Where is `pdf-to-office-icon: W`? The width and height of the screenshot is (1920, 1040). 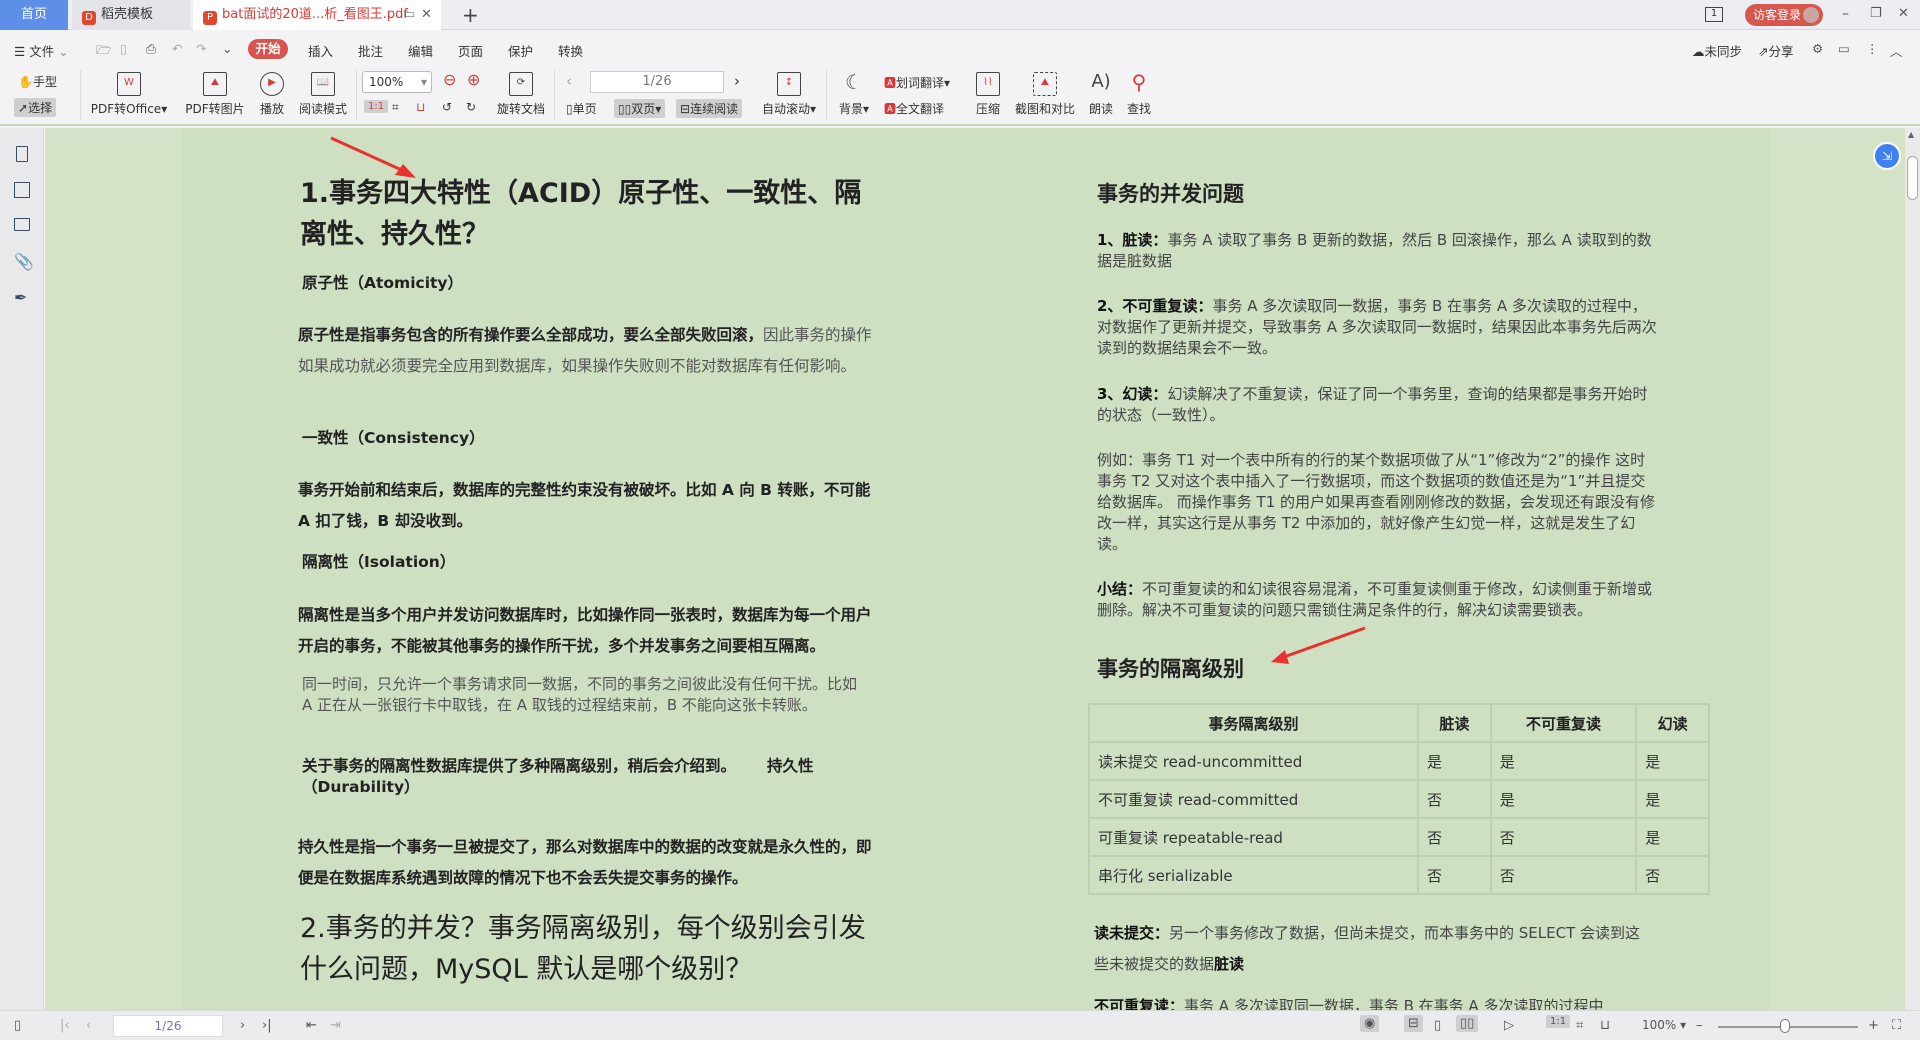
pdf-to-office-icon: W is located at coordinates (129, 84).